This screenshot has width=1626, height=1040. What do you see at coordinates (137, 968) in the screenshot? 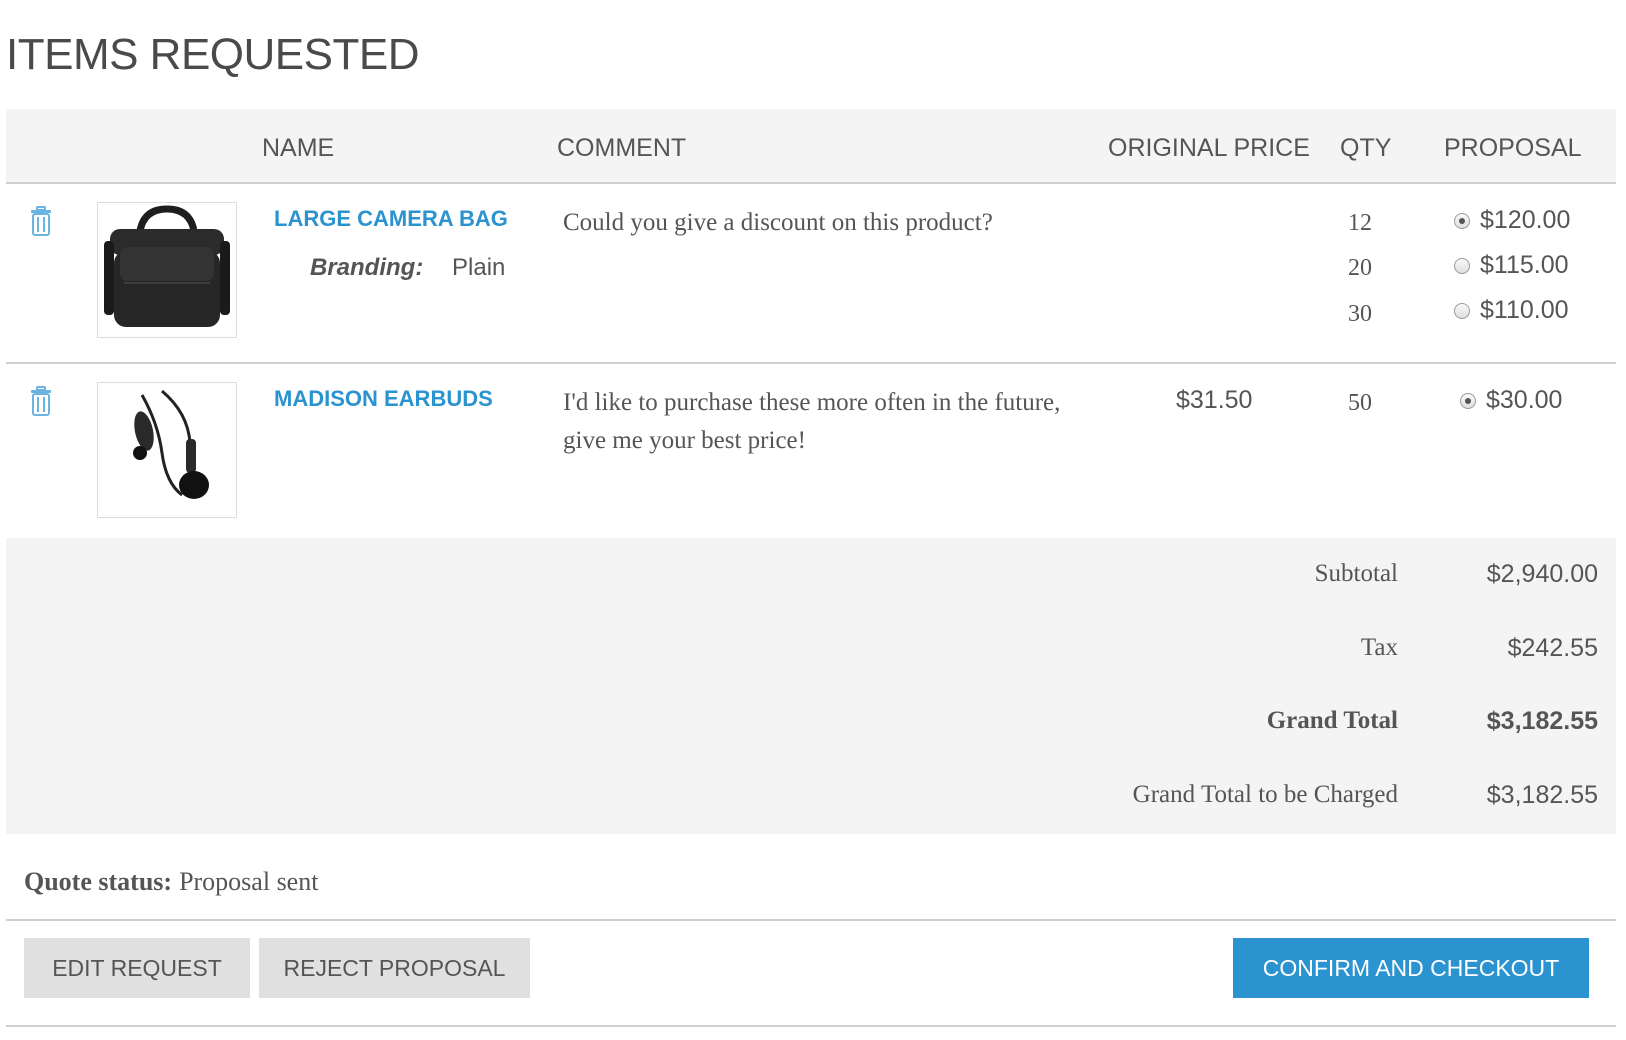
I see `edit-request-button: EDIT REQUEST` at bounding box center [137, 968].